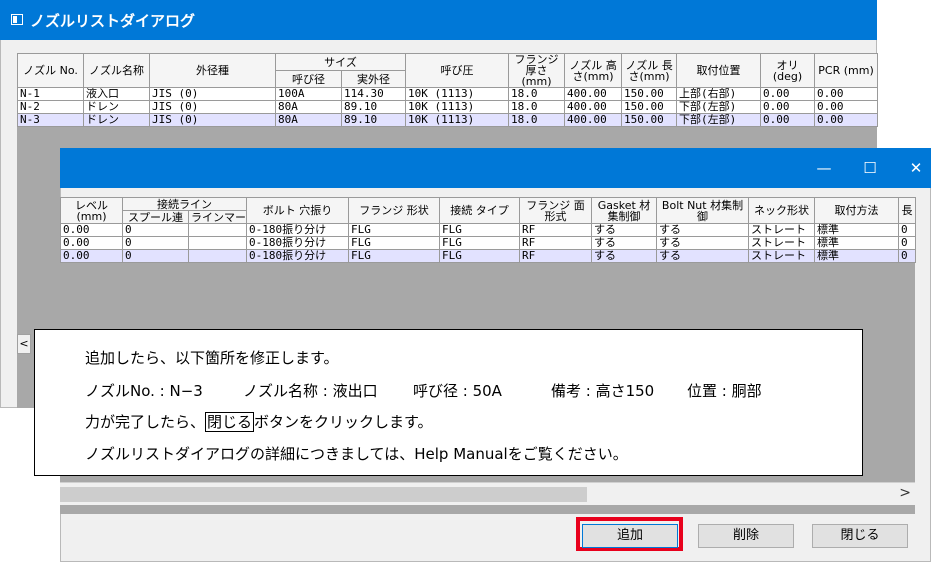 Image resolution: width=931 pixels, height=562 pixels. What do you see at coordinates (50, 70) in the screenshot?
I see `col-header-nozzle-no: ノズル No.` at bounding box center [50, 70].